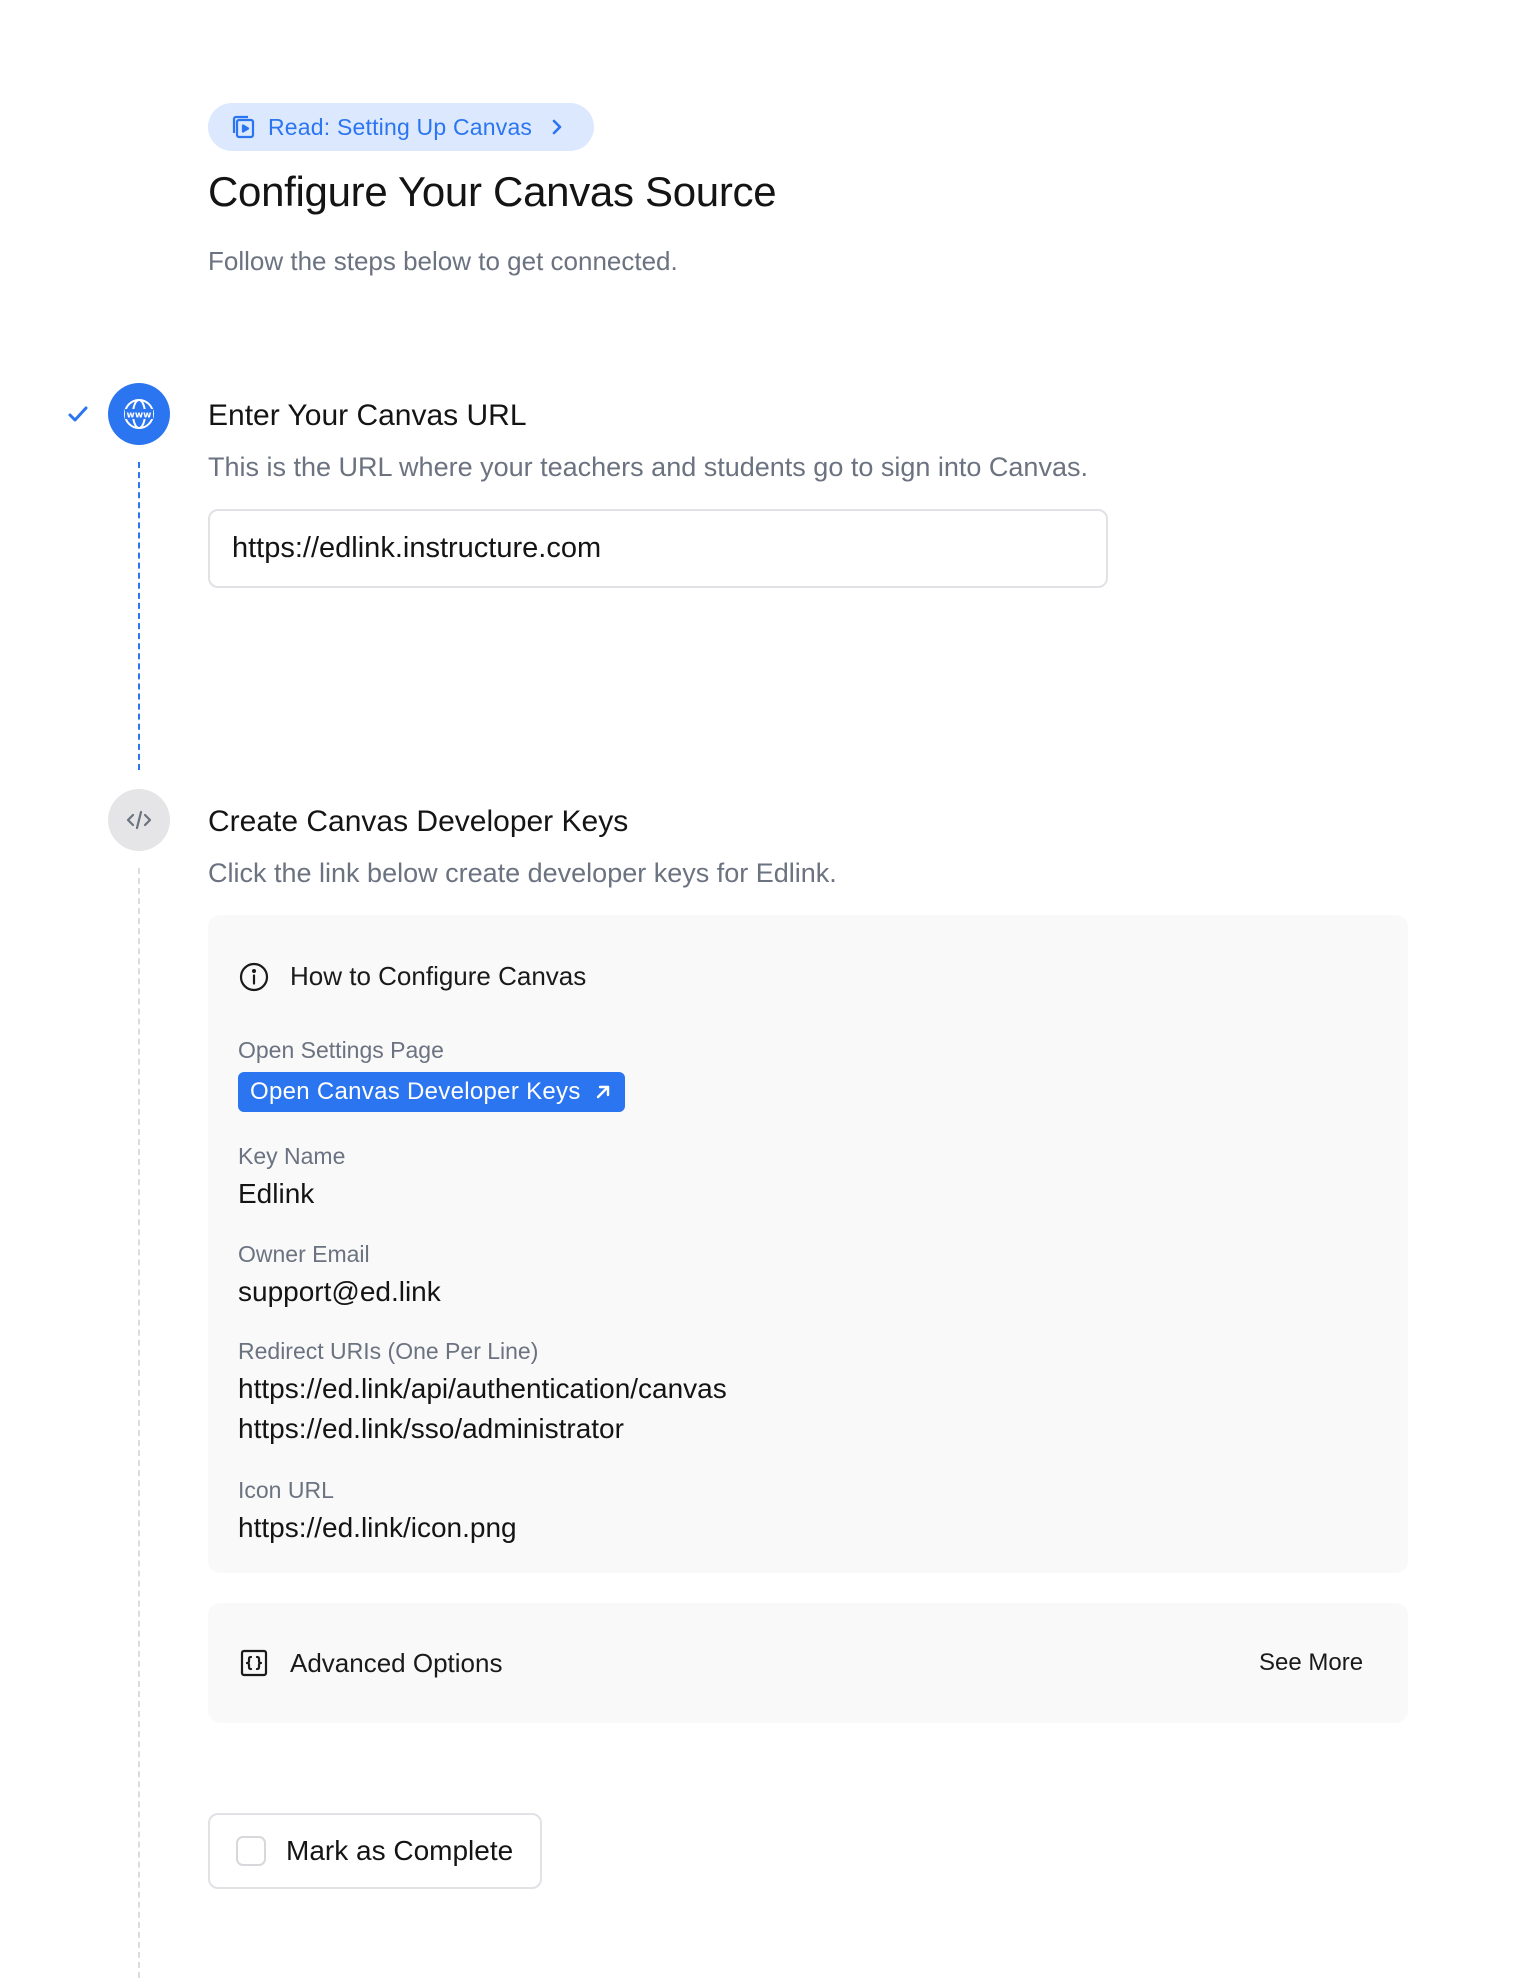 Image resolution: width=1523 pixels, height=1978 pixels. What do you see at coordinates (339, 1291) in the screenshot?
I see `owner-email-value: support@ed.link` at bounding box center [339, 1291].